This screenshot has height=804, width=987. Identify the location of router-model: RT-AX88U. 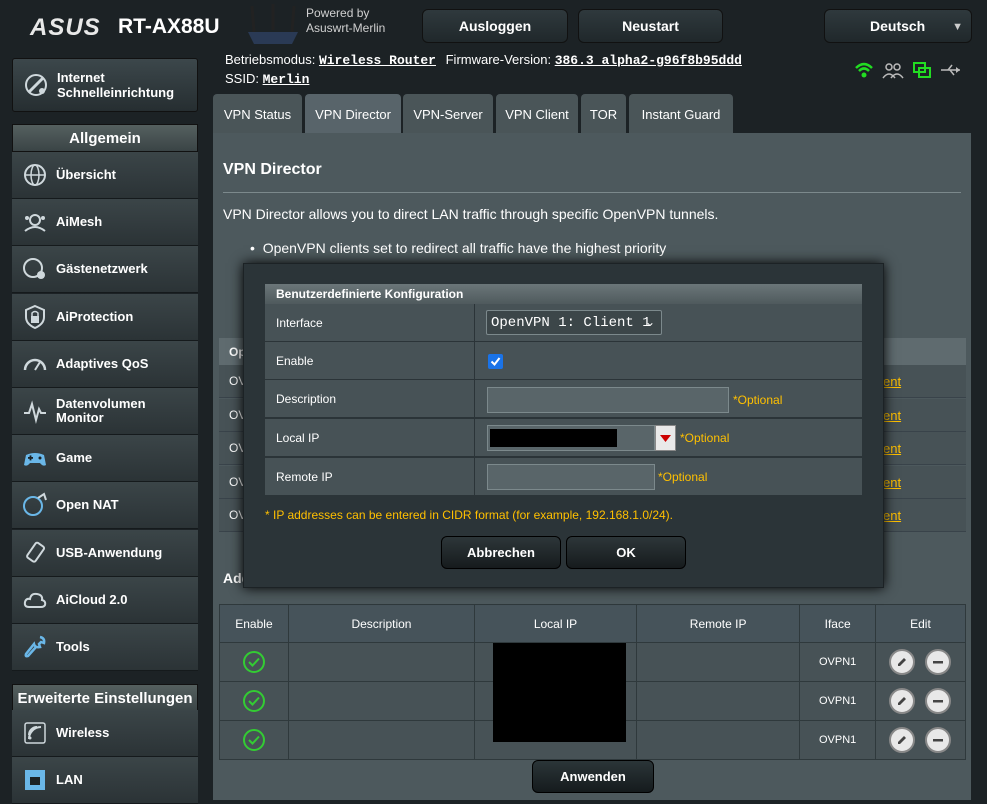
(169, 26).